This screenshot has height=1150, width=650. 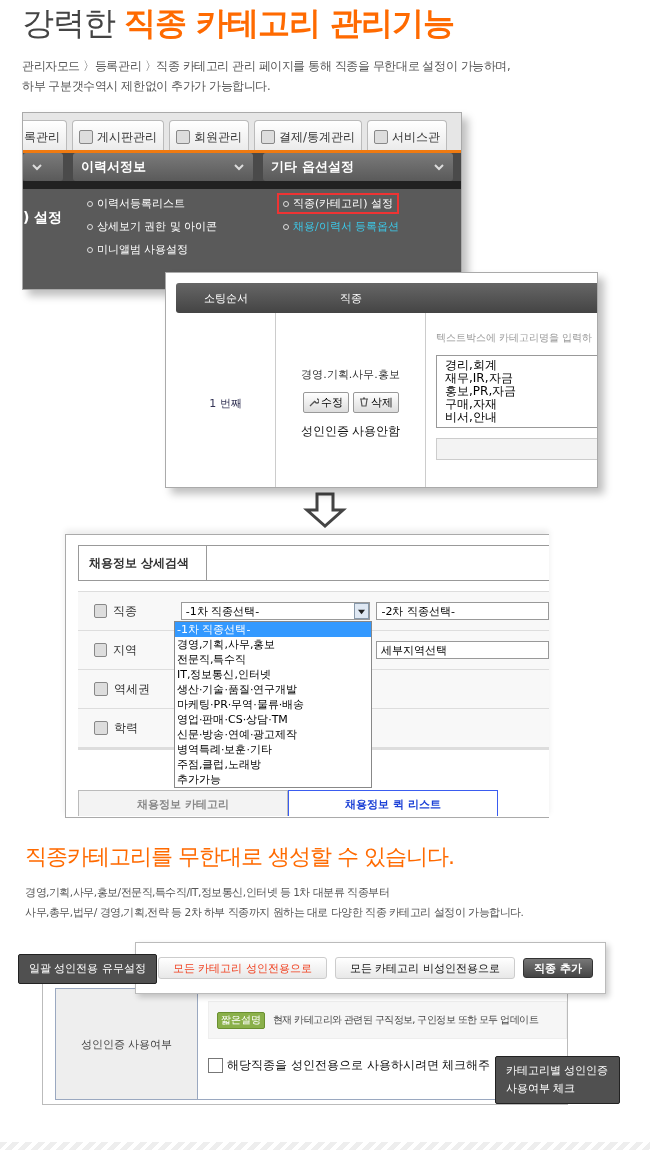 I want to click on row-label: 성인인증 사용여부, so click(x=127, y=1044).